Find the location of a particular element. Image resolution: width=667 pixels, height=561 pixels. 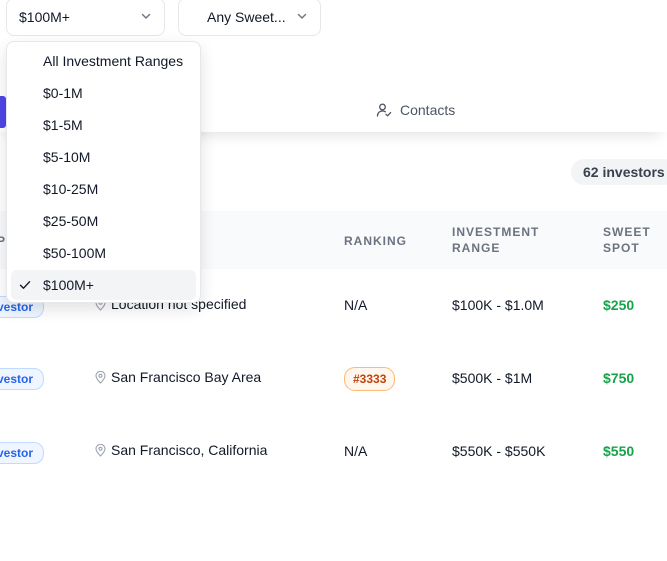

ranking-badge: #3333 is located at coordinates (370, 379).